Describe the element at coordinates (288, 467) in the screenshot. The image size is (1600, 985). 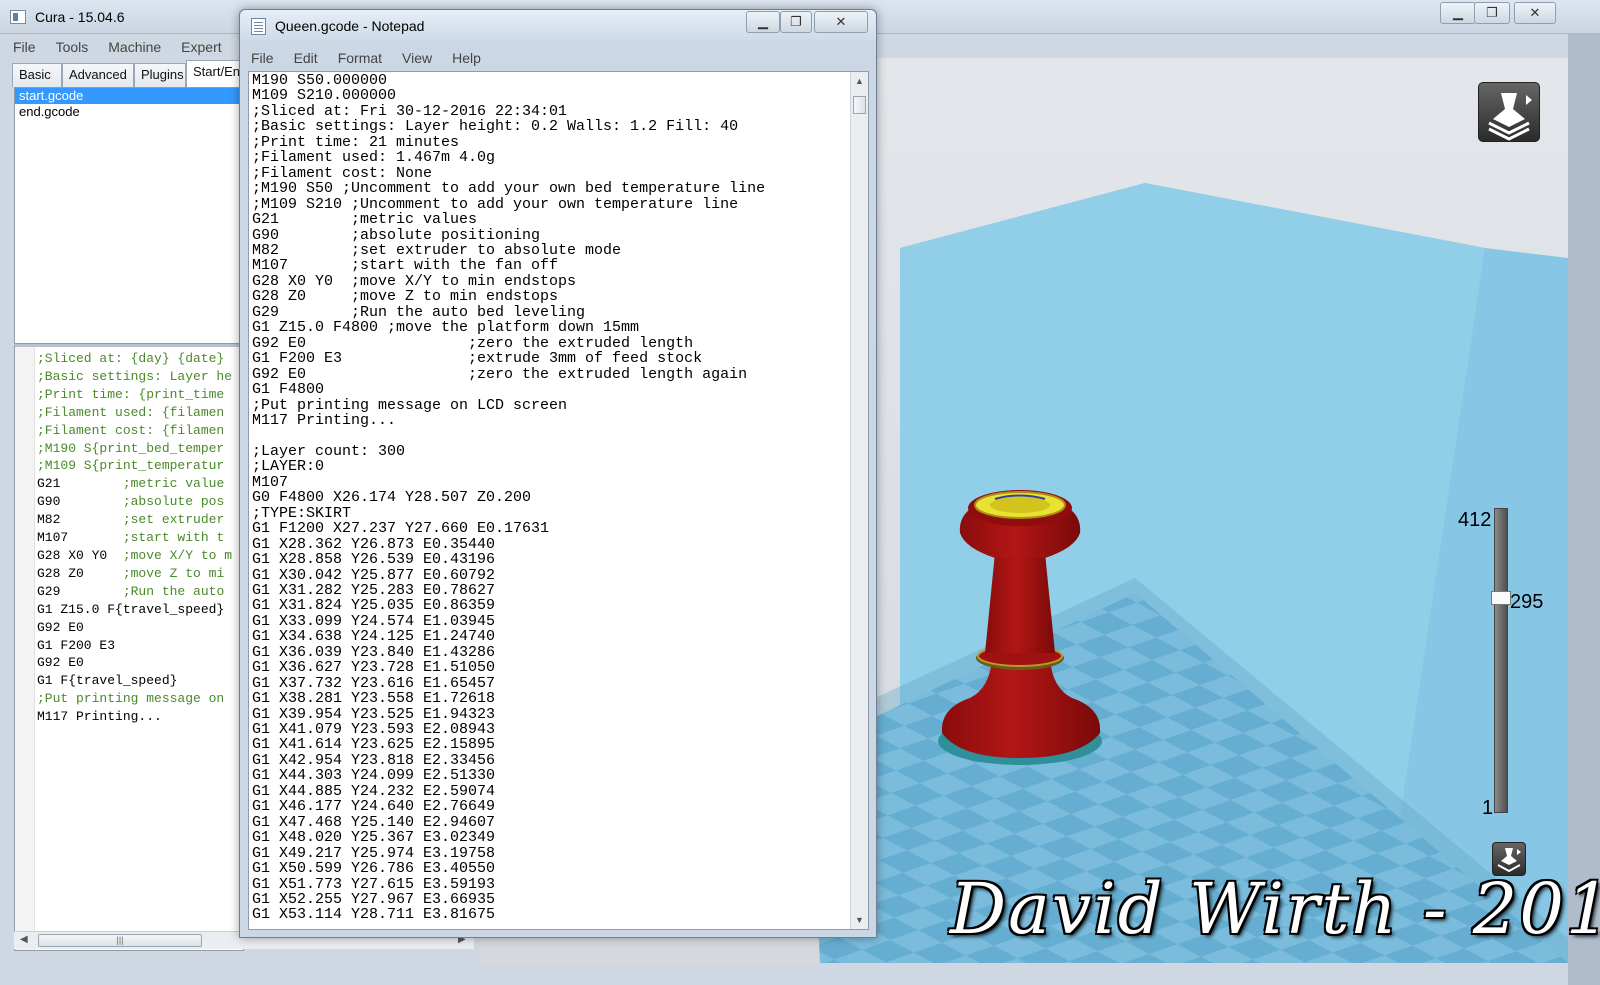
I see `notepad-line: ;LAYER:0` at that location.